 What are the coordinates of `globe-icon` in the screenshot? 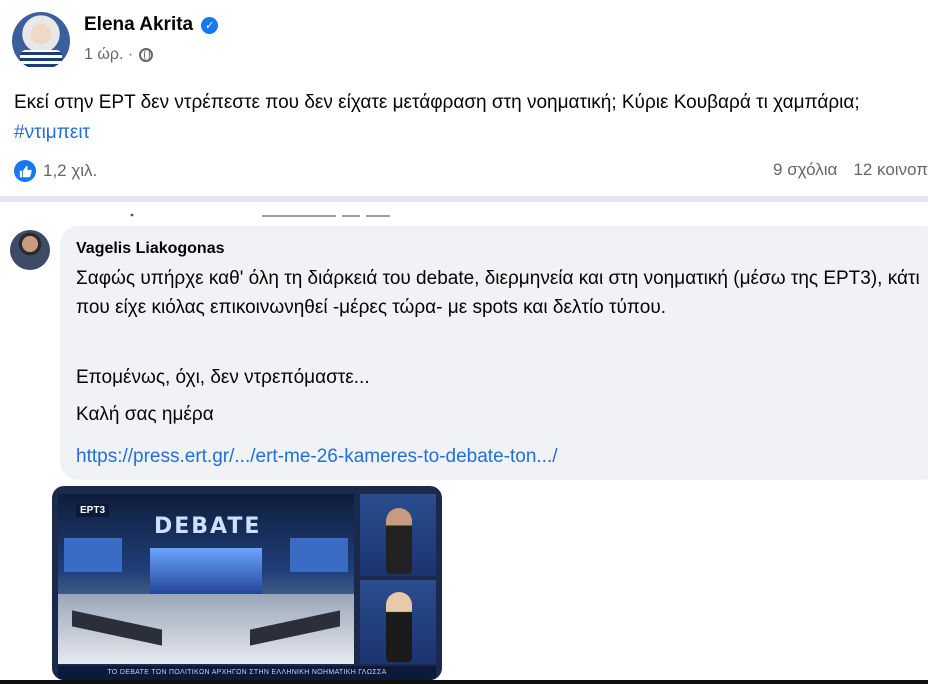 It's located at (146, 55).